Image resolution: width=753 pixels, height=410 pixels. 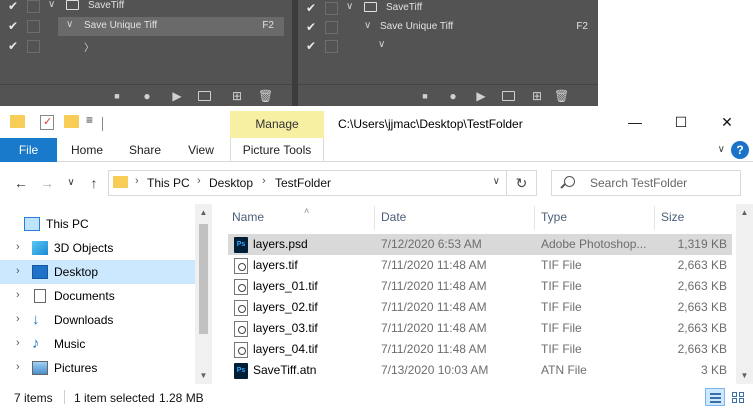 What do you see at coordinates (521, 183) in the screenshot?
I see `refresh-button: ↻` at bounding box center [521, 183].